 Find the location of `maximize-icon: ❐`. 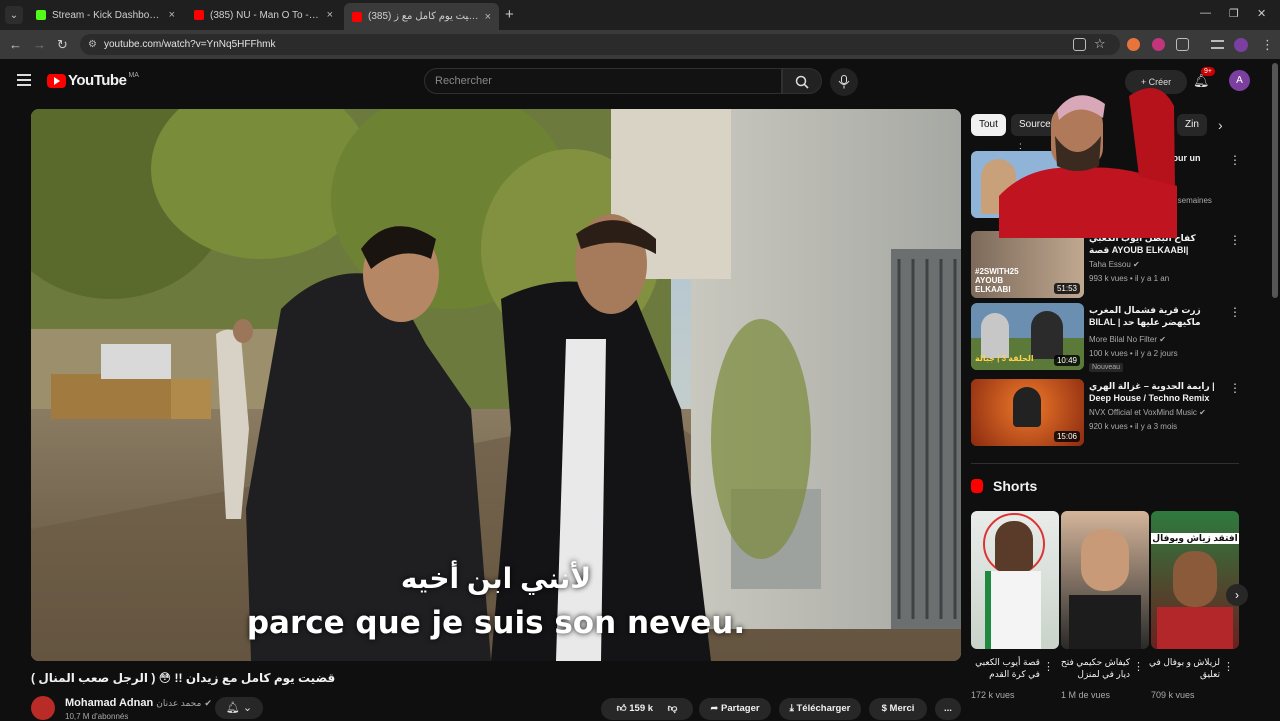

maximize-icon: ❐ is located at coordinates (1234, 13).